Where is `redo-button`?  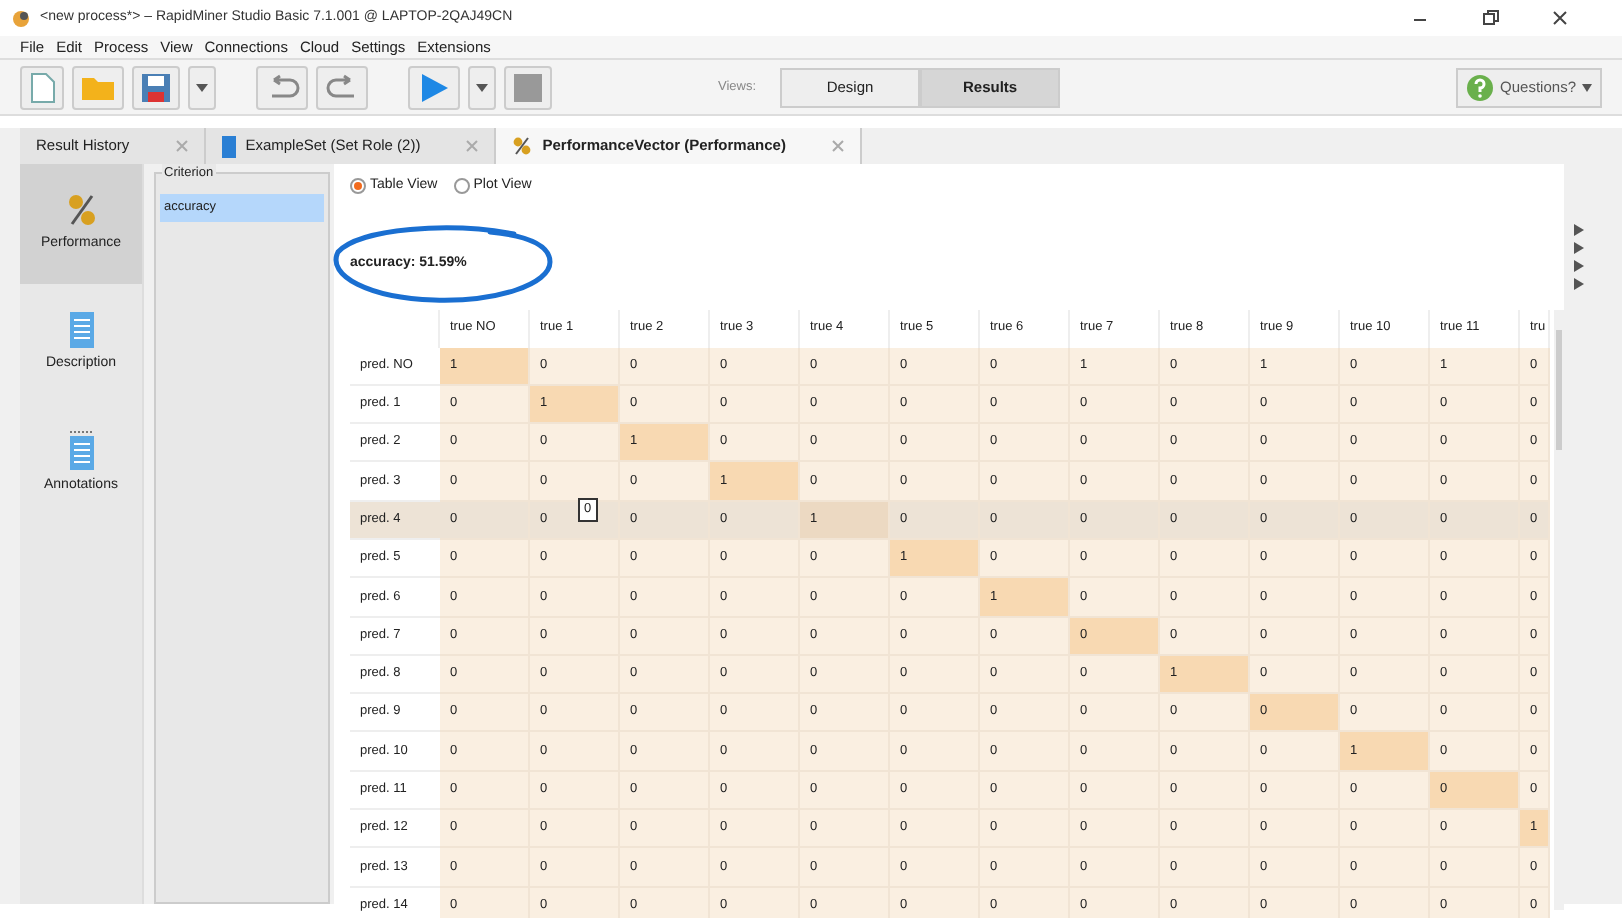 redo-button is located at coordinates (342, 87).